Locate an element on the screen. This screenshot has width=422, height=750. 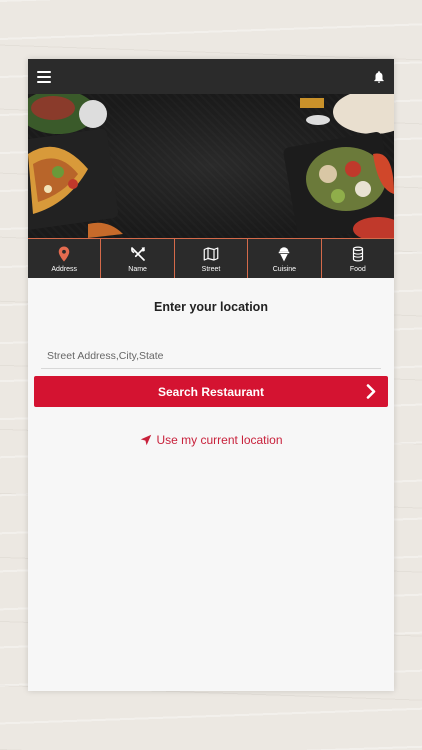
tab-cuisine-label: Cuisine is located at coordinates (284, 269).